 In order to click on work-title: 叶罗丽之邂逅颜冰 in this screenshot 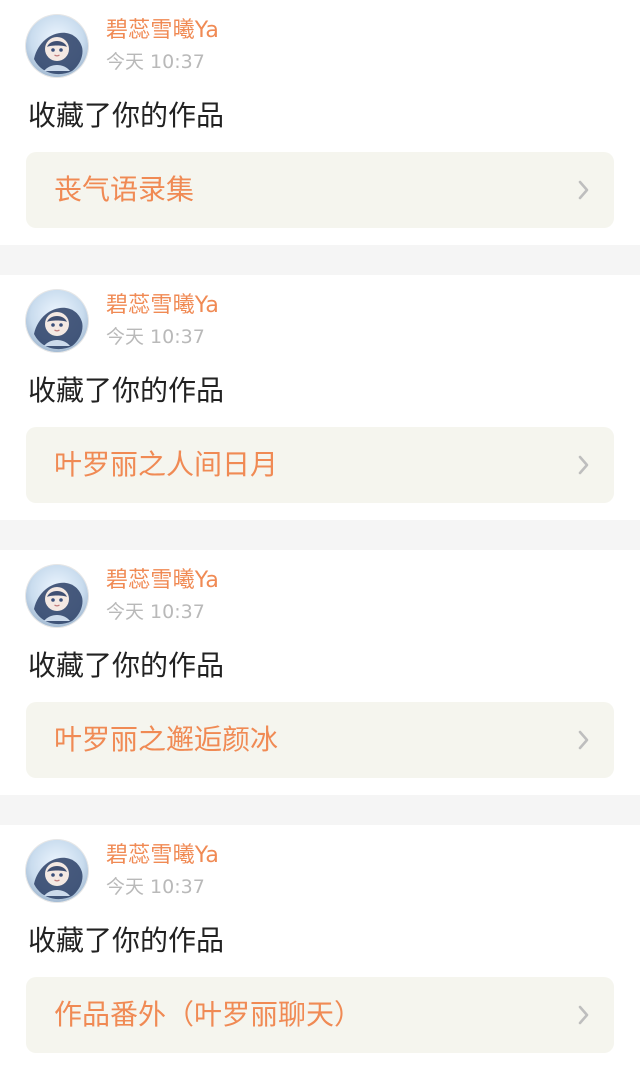, I will do `click(166, 739)`.